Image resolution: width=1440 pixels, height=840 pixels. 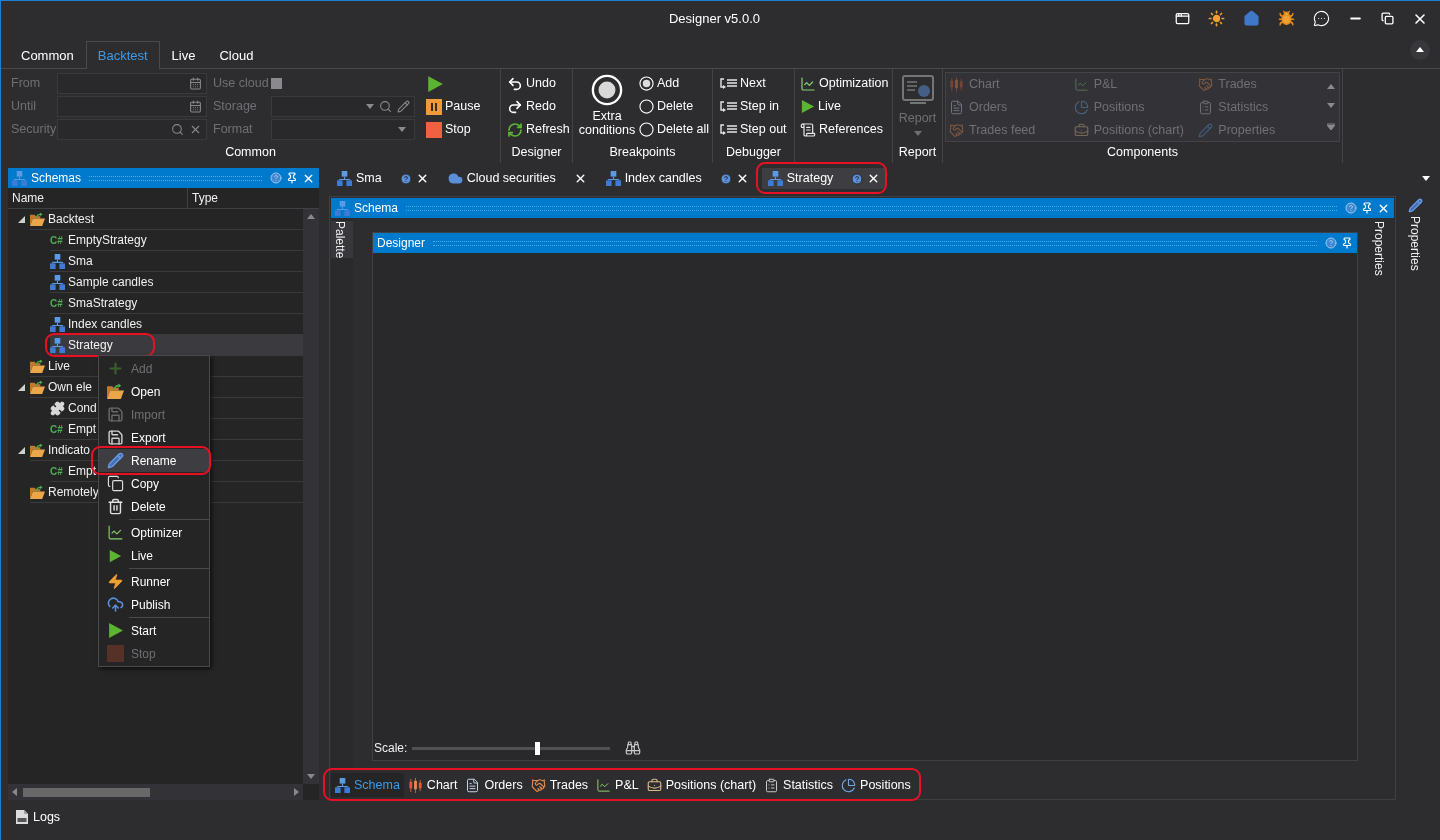 I want to click on tree-item: Sma, so click(x=72, y=261).